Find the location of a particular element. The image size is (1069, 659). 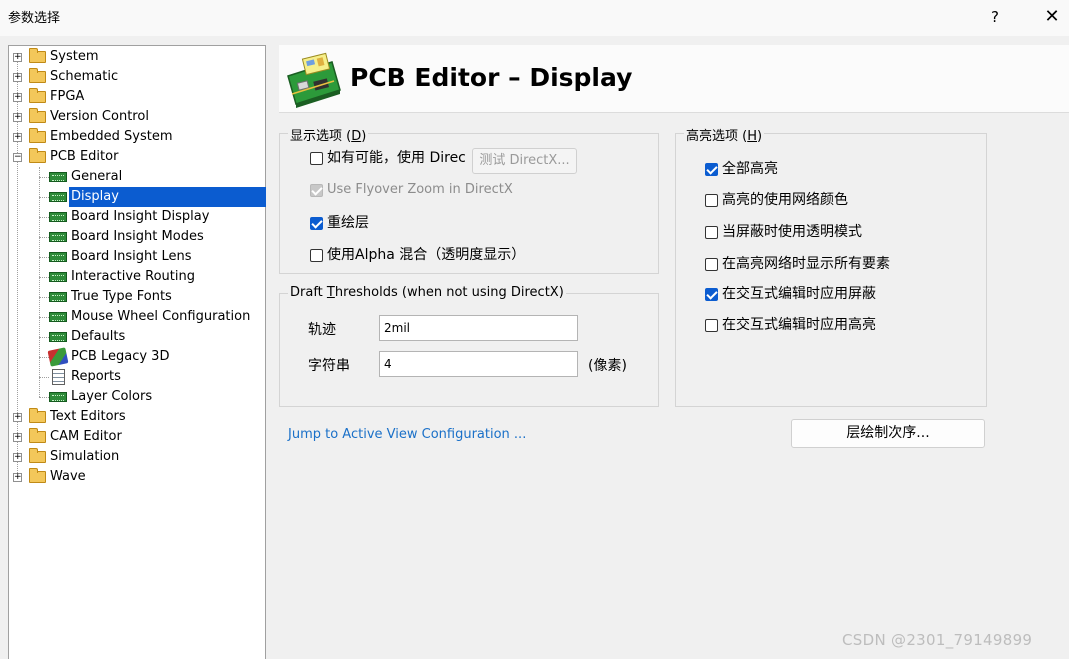

tree-item-general: General is located at coordinates (86, 177).